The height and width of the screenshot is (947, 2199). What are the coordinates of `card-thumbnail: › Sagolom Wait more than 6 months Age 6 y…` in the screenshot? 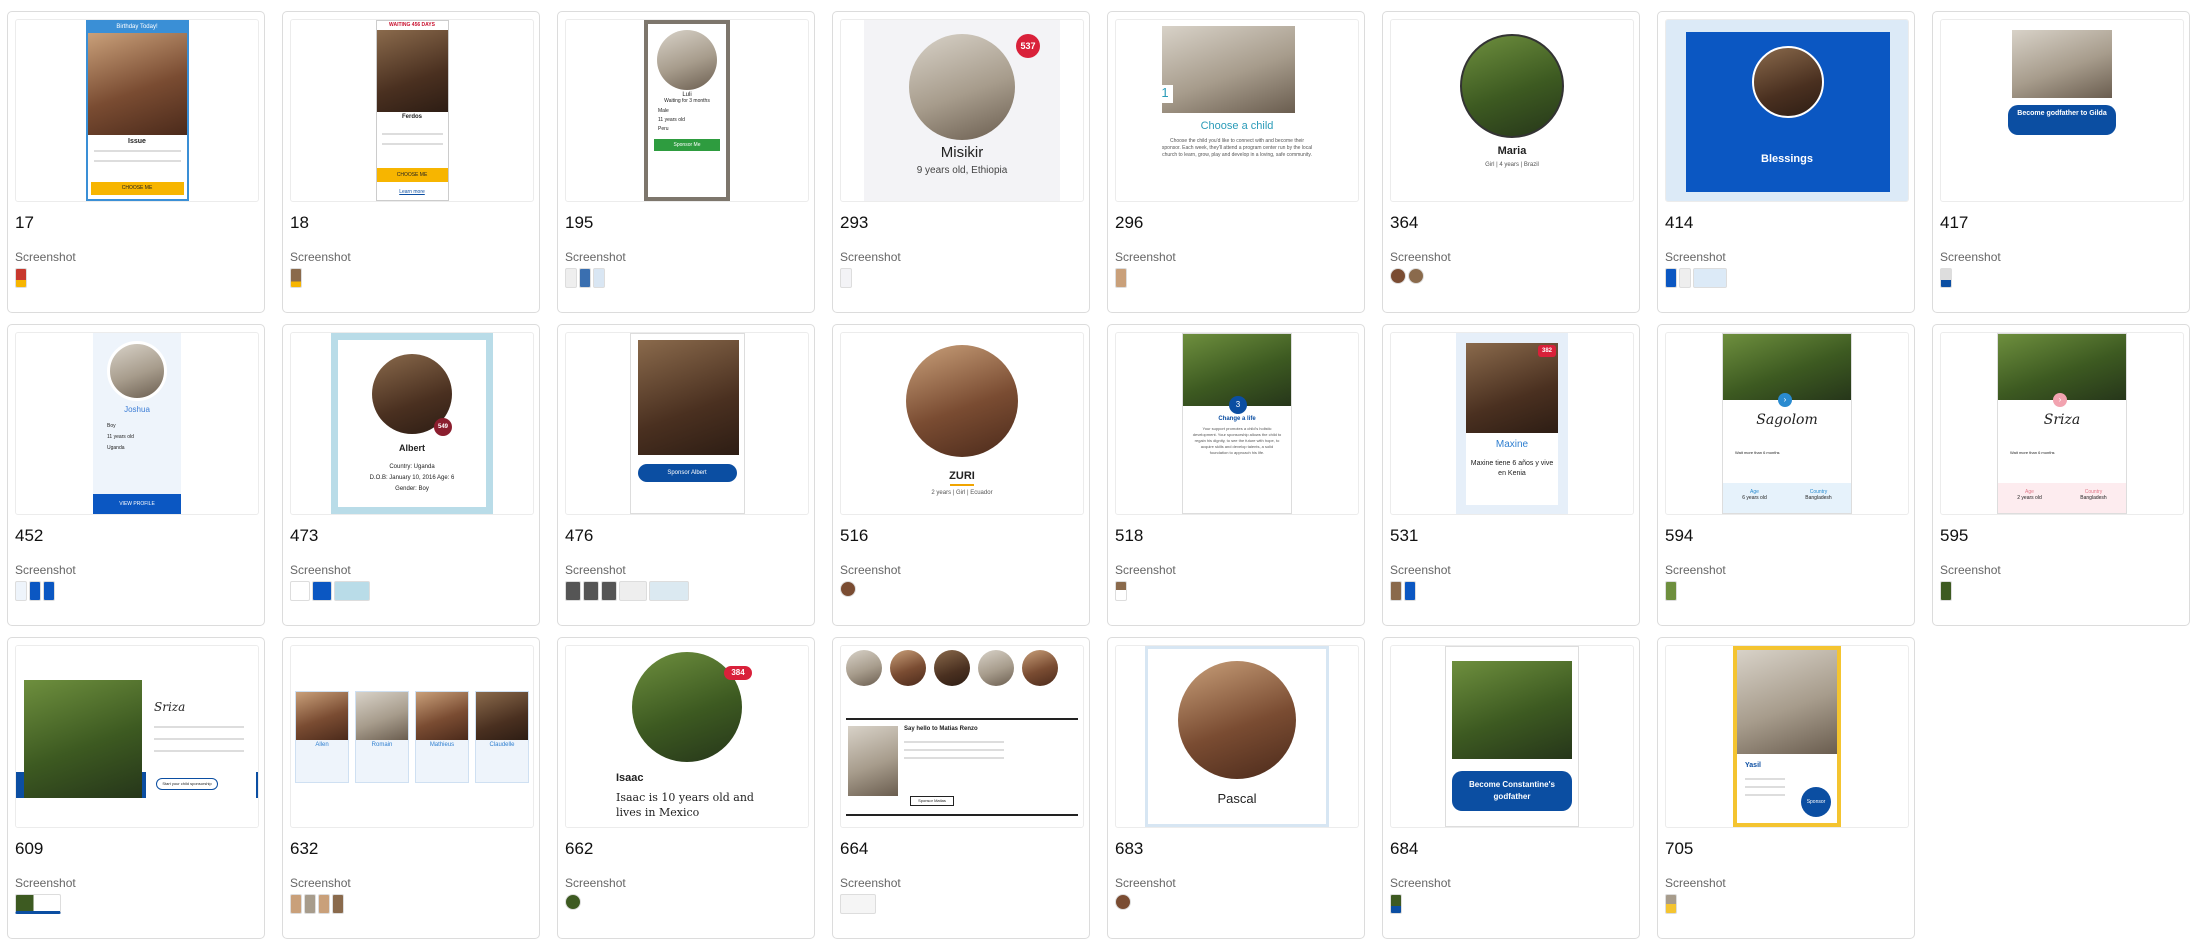 It's located at (1787, 423).